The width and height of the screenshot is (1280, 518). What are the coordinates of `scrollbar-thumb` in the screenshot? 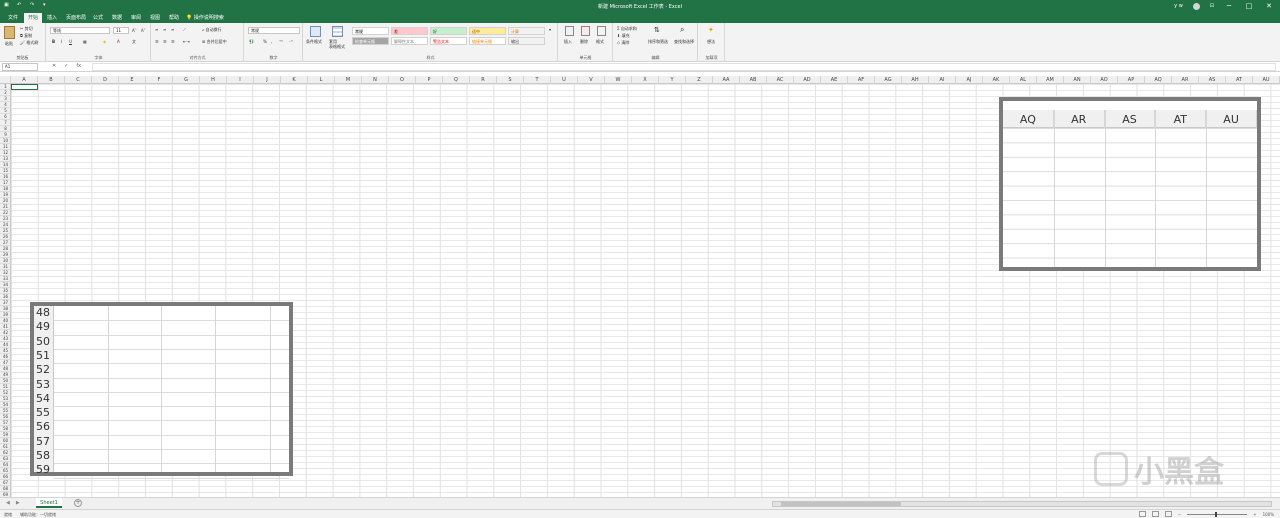 It's located at (841, 504).